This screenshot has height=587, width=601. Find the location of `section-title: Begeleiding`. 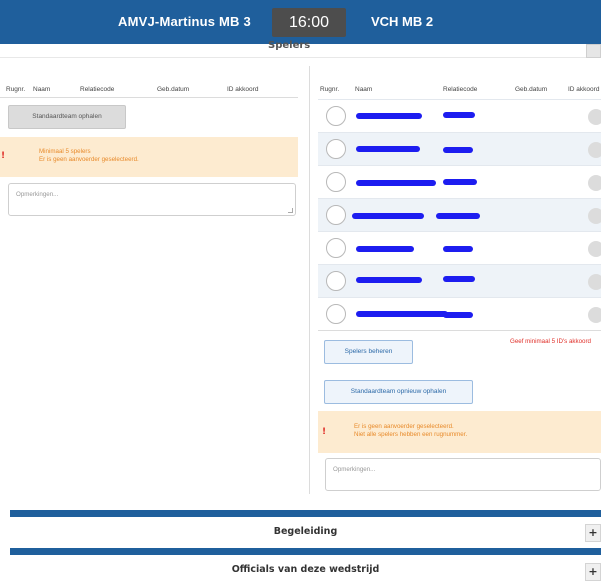

section-title: Begeleiding is located at coordinates (305, 531).